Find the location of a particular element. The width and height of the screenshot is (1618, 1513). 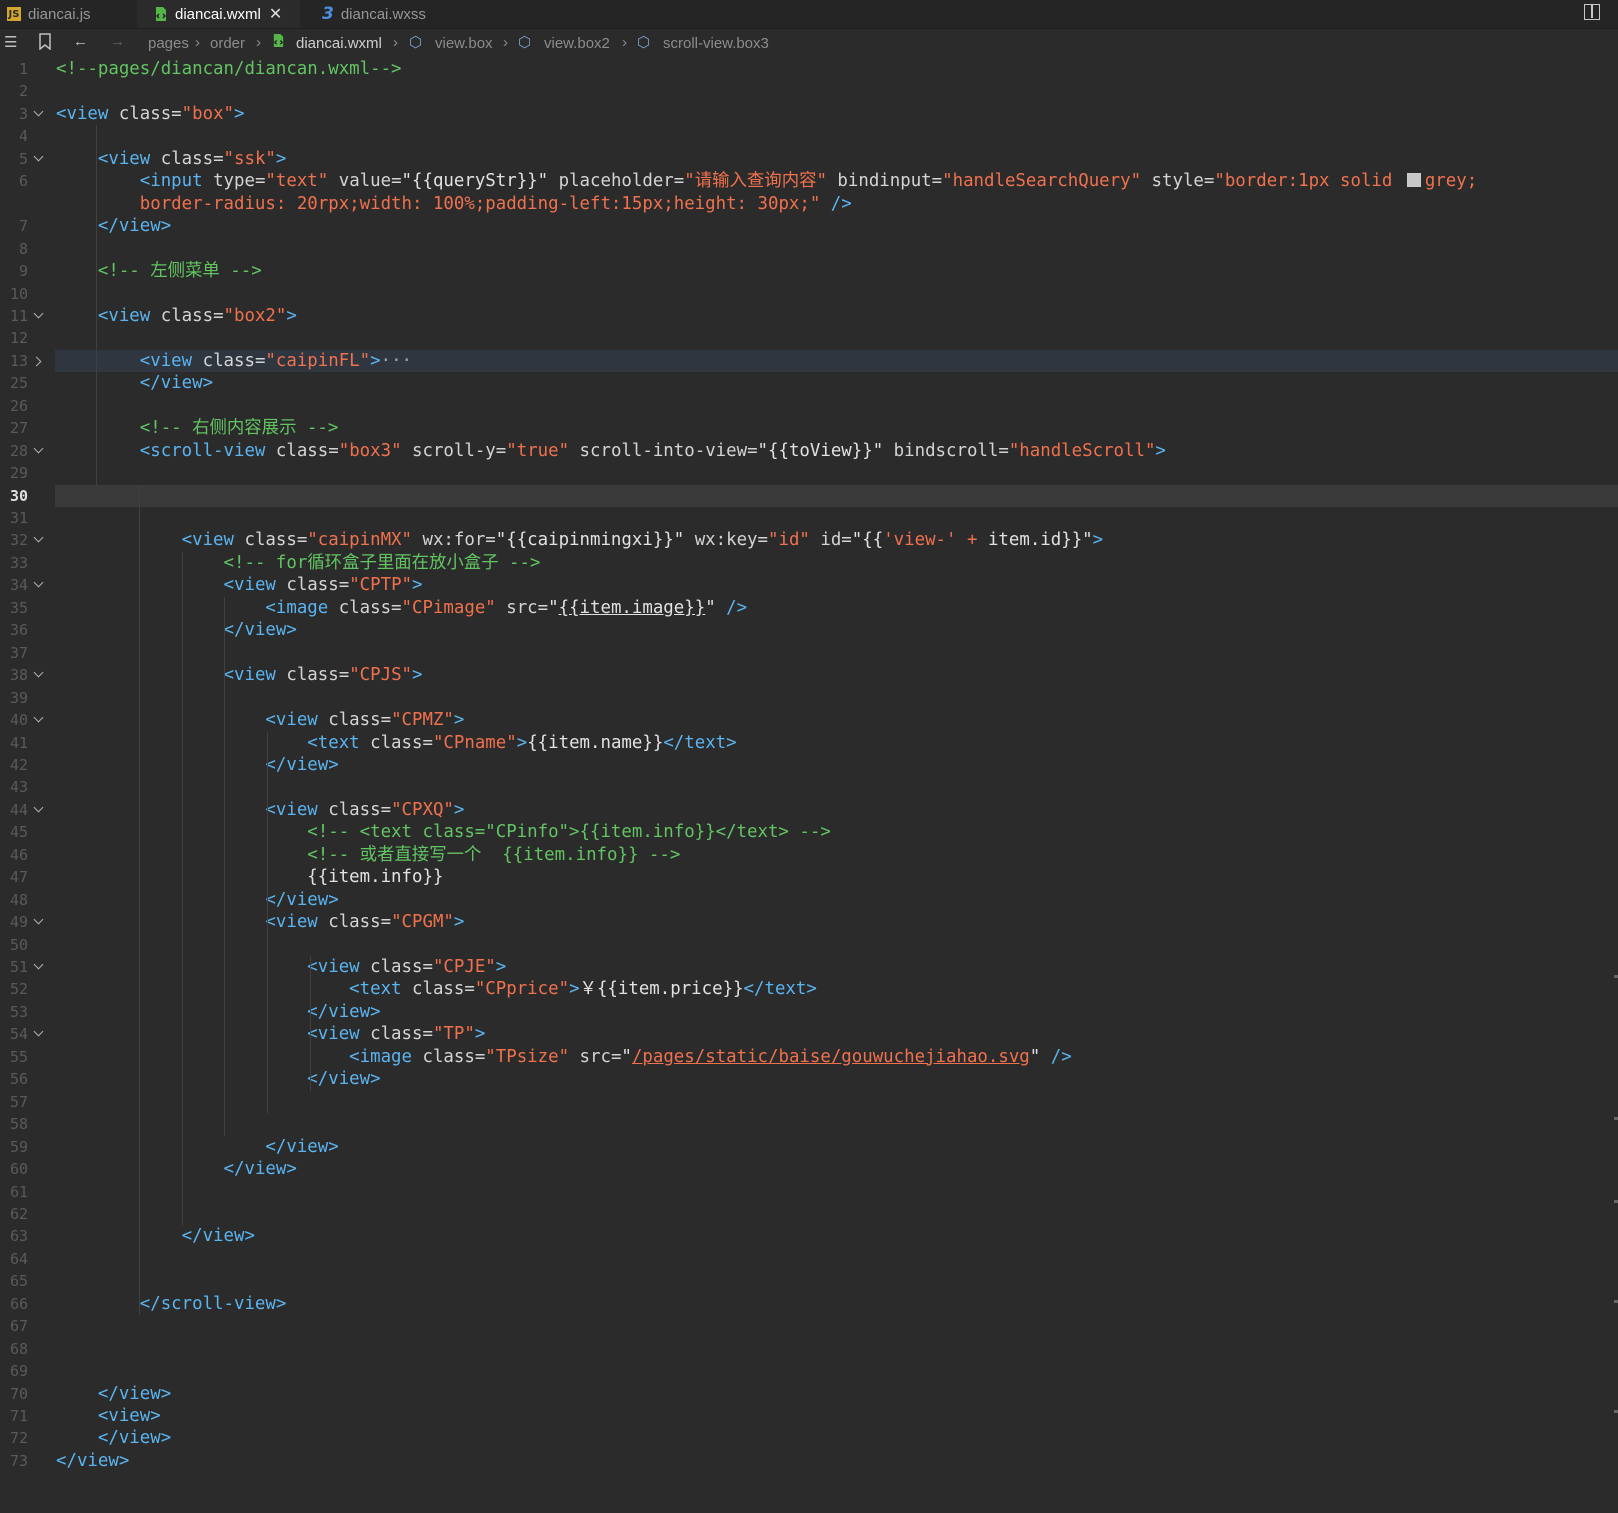

code-line: {{item.info}} is located at coordinates (375, 877).